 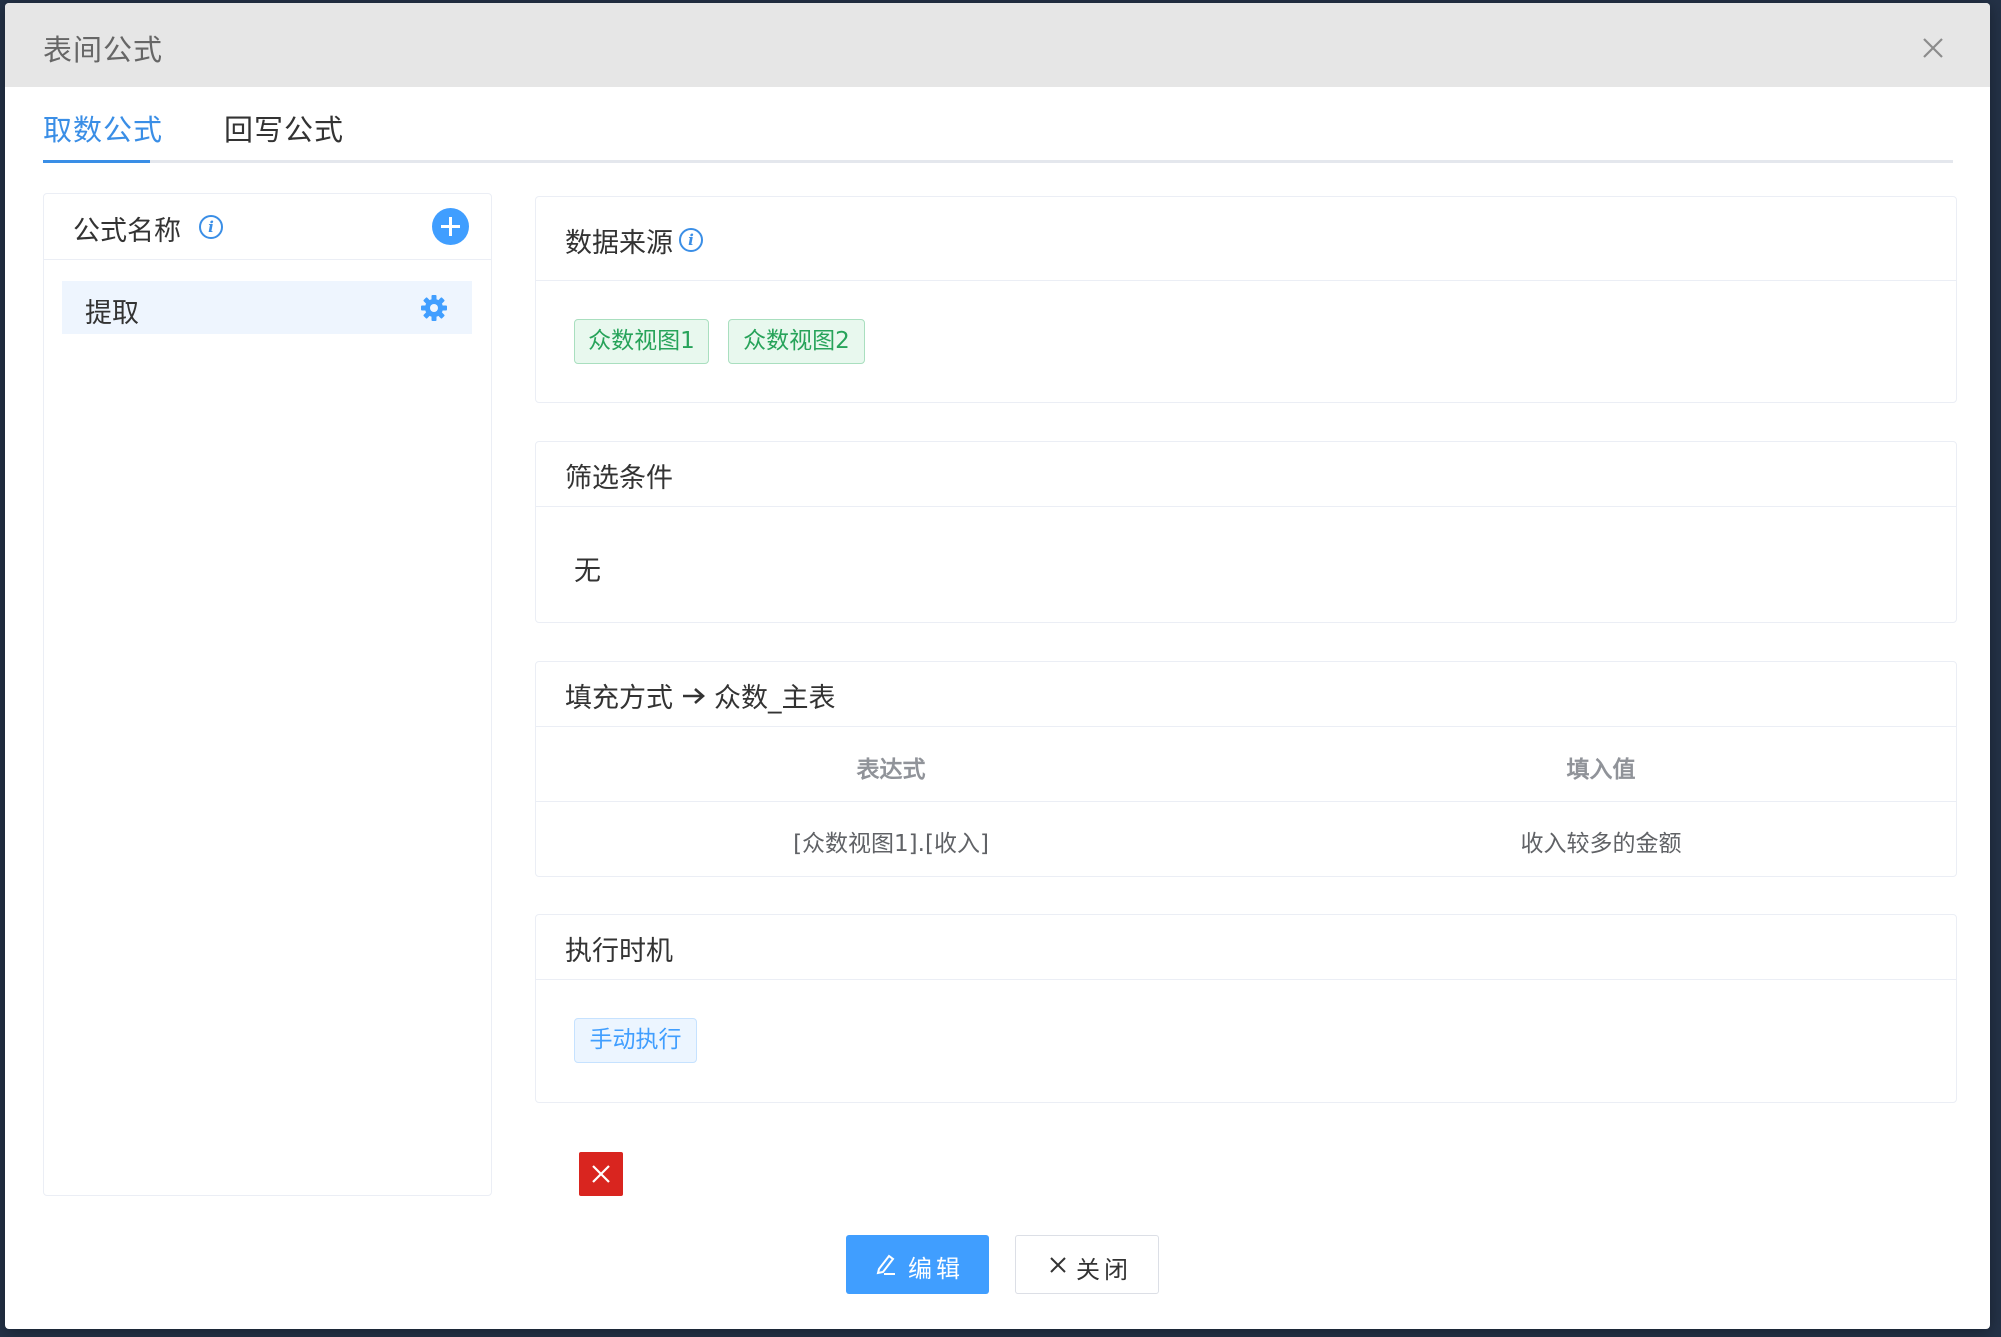 I want to click on gear-icon, so click(x=434, y=308).